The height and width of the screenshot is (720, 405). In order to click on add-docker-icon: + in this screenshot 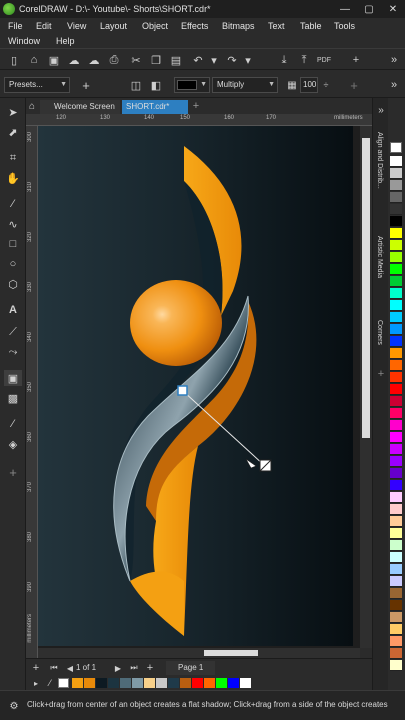, I will do `click(381, 374)`.